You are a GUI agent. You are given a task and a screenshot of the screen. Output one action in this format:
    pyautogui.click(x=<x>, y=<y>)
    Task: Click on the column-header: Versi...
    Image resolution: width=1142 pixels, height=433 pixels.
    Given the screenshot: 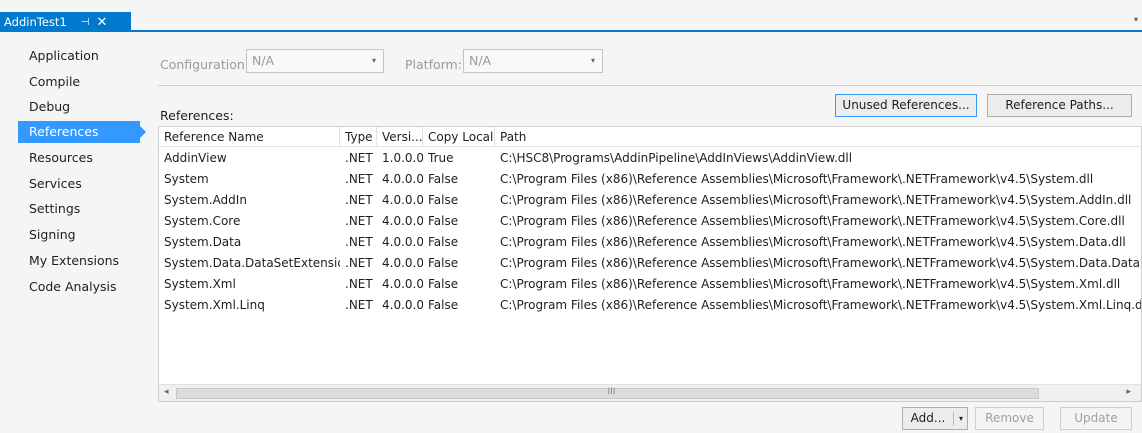 What is the action you would take?
    pyautogui.click(x=400, y=137)
    